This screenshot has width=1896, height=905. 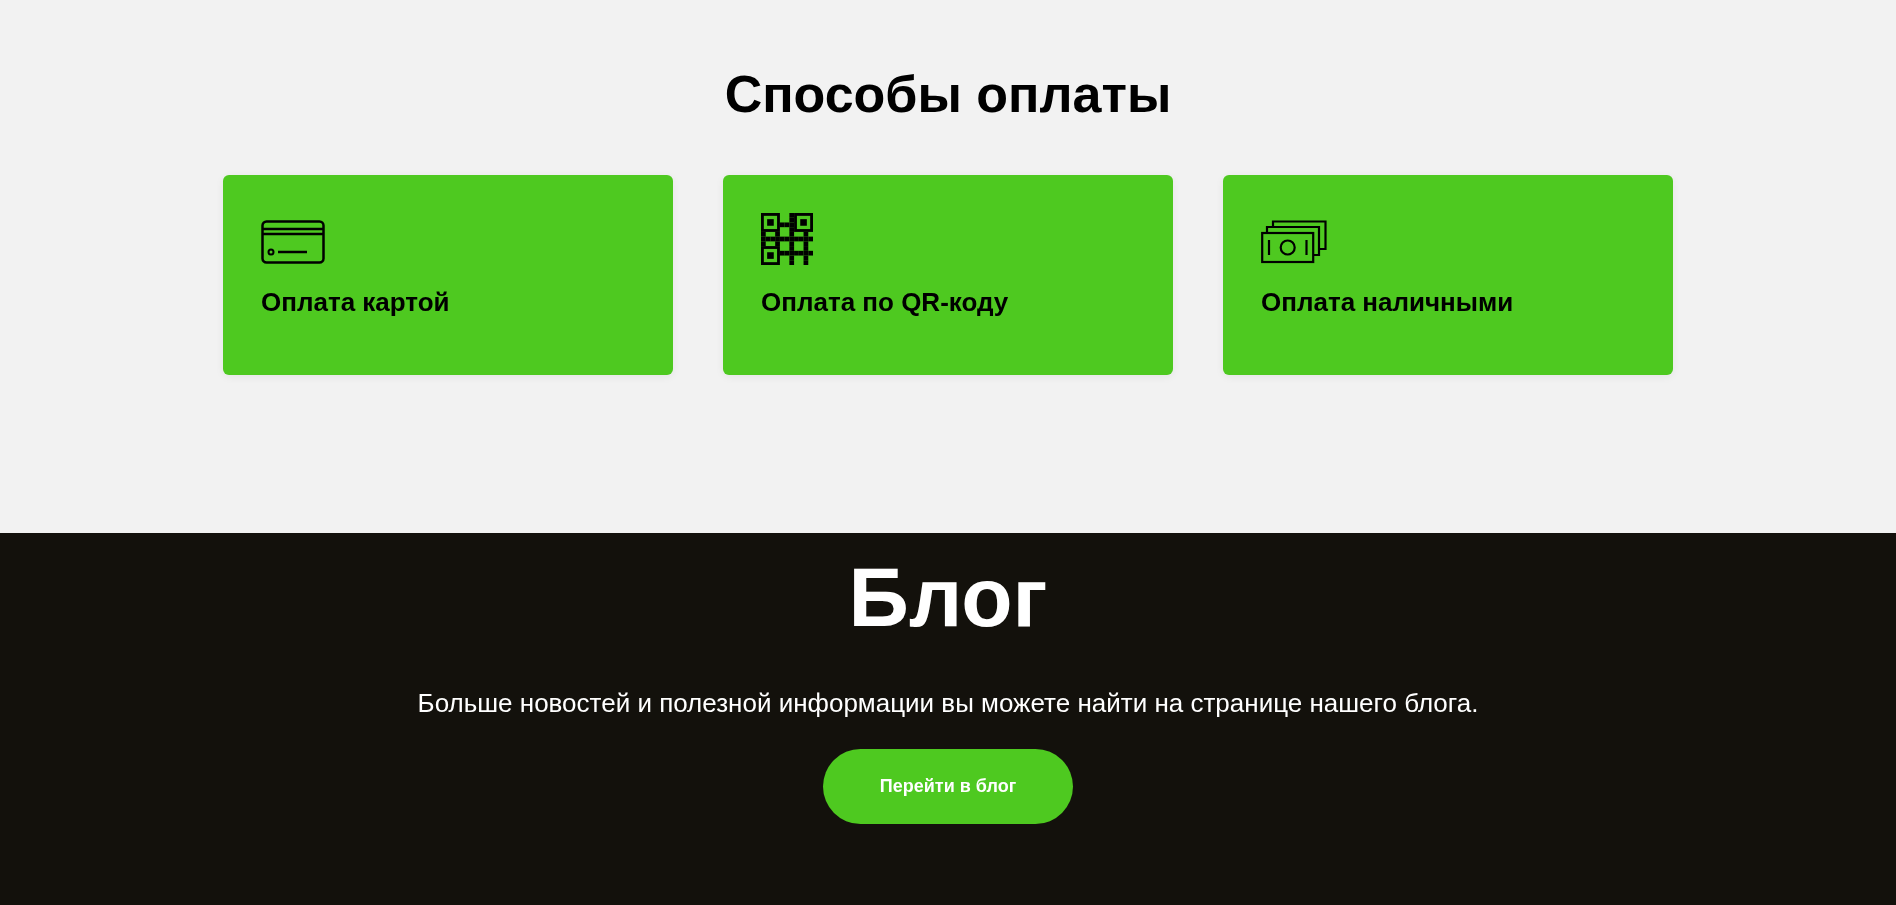 What do you see at coordinates (293, 242) in the screenshot?
I see `credit-card-icon` at bounding box center [293, 242].